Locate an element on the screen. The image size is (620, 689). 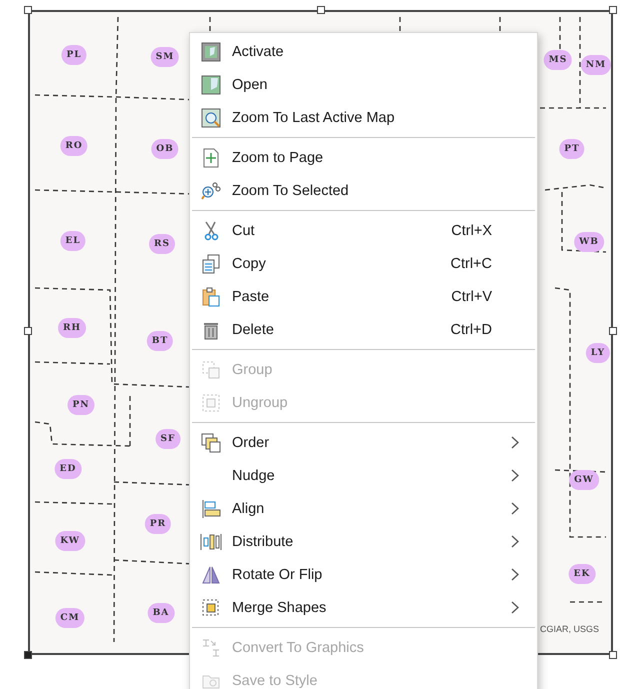
copy-icon is located at coordinates (211, 264).